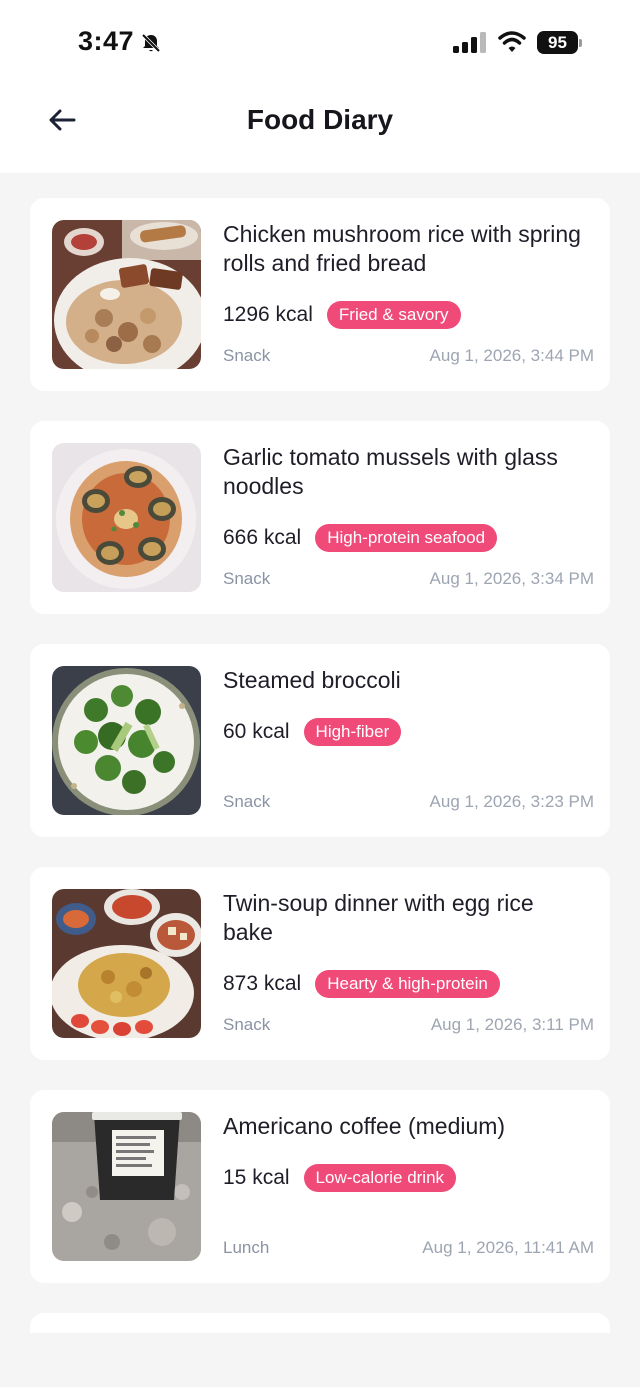 This screenshot has width=640, height=1387. Describe the element at coordinates (407, 984) in the screenshot. I see `food-tag: Hearty & high-protein` at that location.